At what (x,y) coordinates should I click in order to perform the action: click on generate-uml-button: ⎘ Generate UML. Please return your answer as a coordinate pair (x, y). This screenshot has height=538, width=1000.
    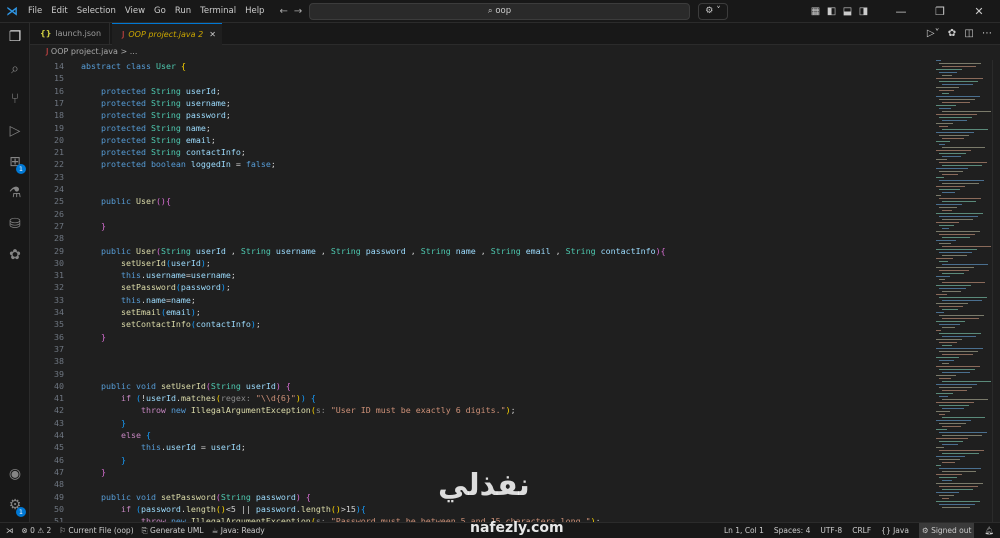
    Looking at the image, I should click on (173, 530).